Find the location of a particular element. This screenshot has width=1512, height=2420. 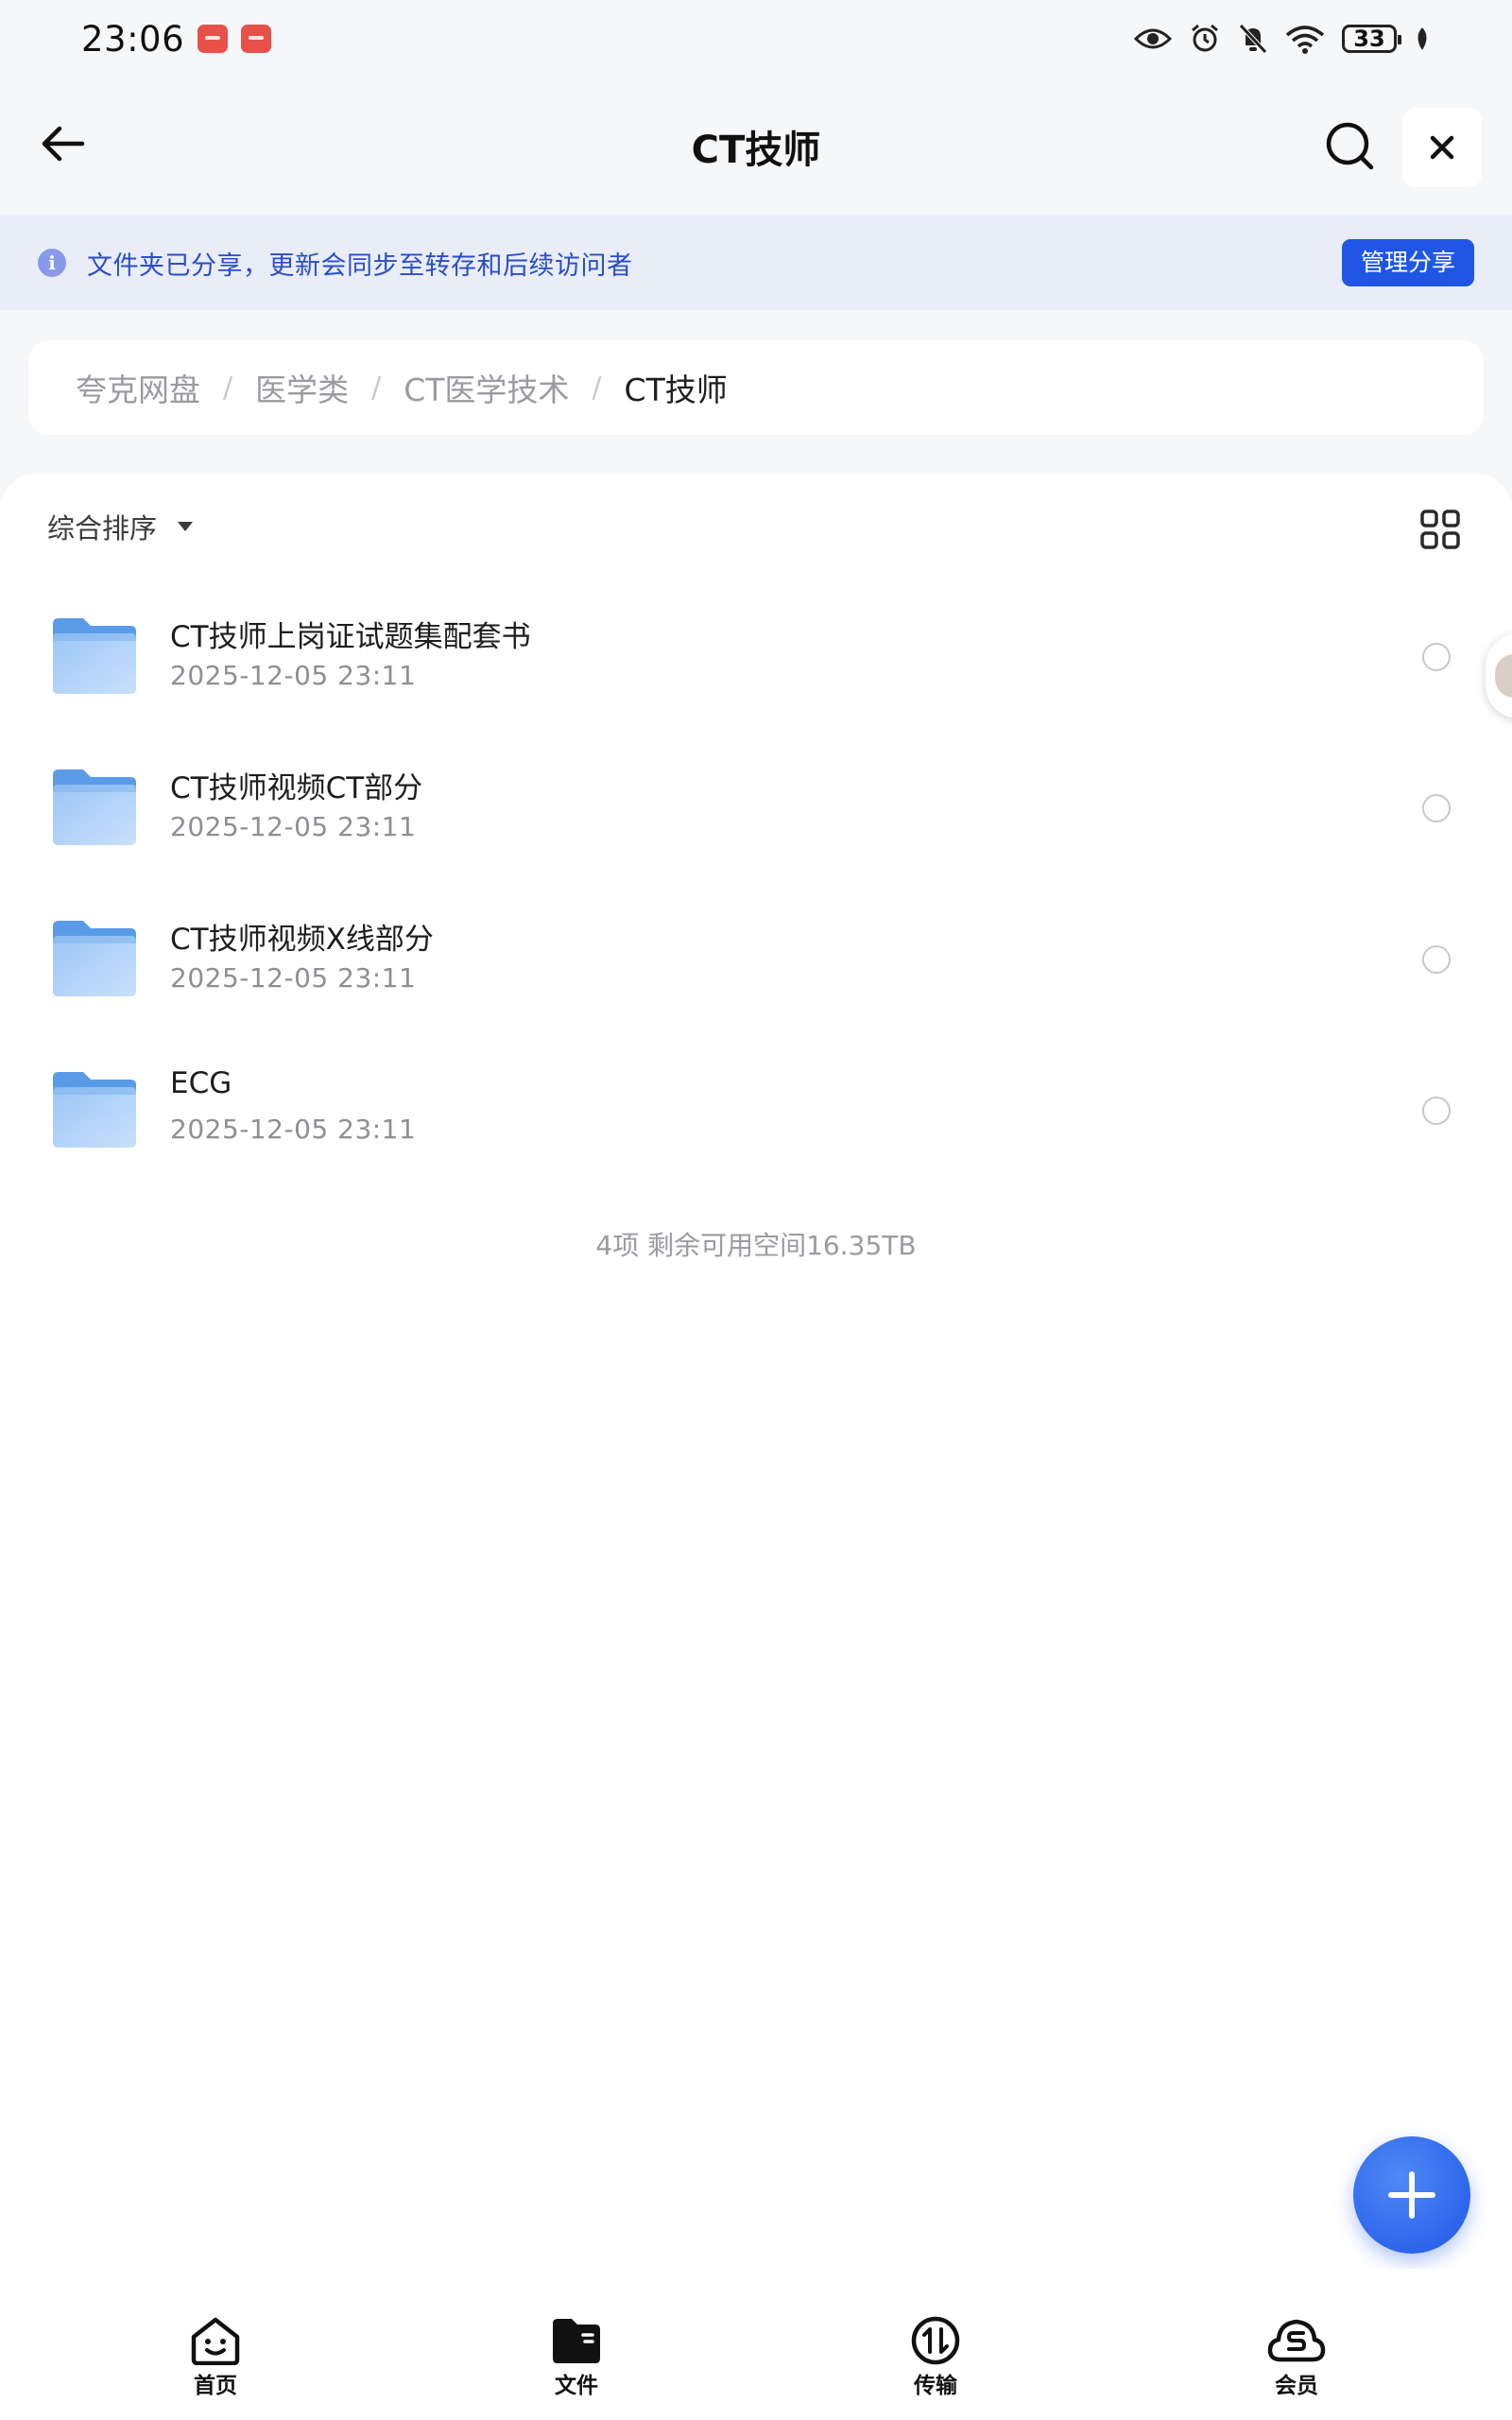

folder-row: ECG 2025-12-05 23:11 is located at coordinates (756, 1125).